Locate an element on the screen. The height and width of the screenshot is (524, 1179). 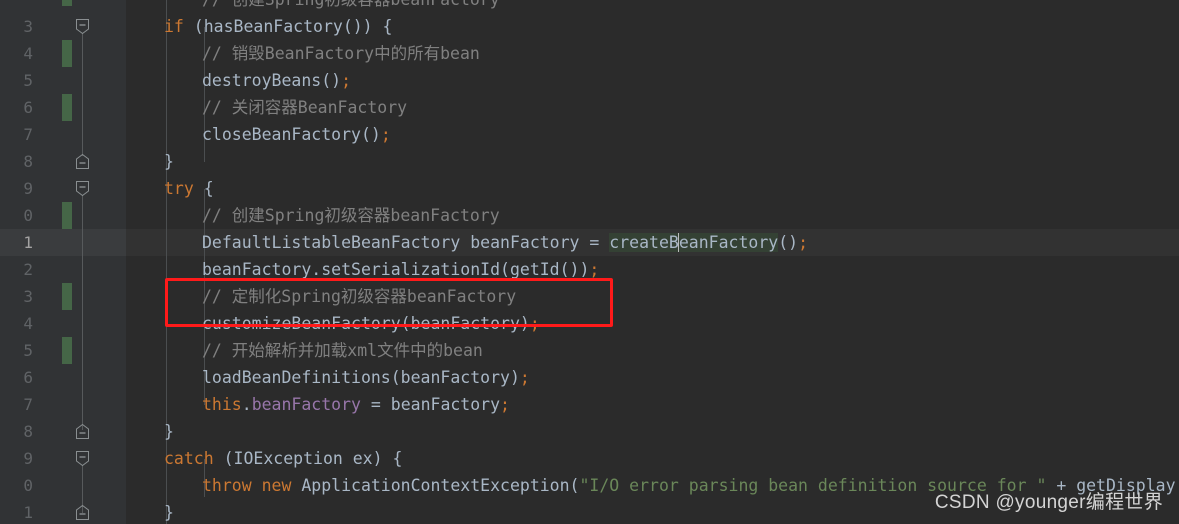
code-token-cmt: // 开始解析并加载xml文件中的bean is located at coordinates (342, 350).